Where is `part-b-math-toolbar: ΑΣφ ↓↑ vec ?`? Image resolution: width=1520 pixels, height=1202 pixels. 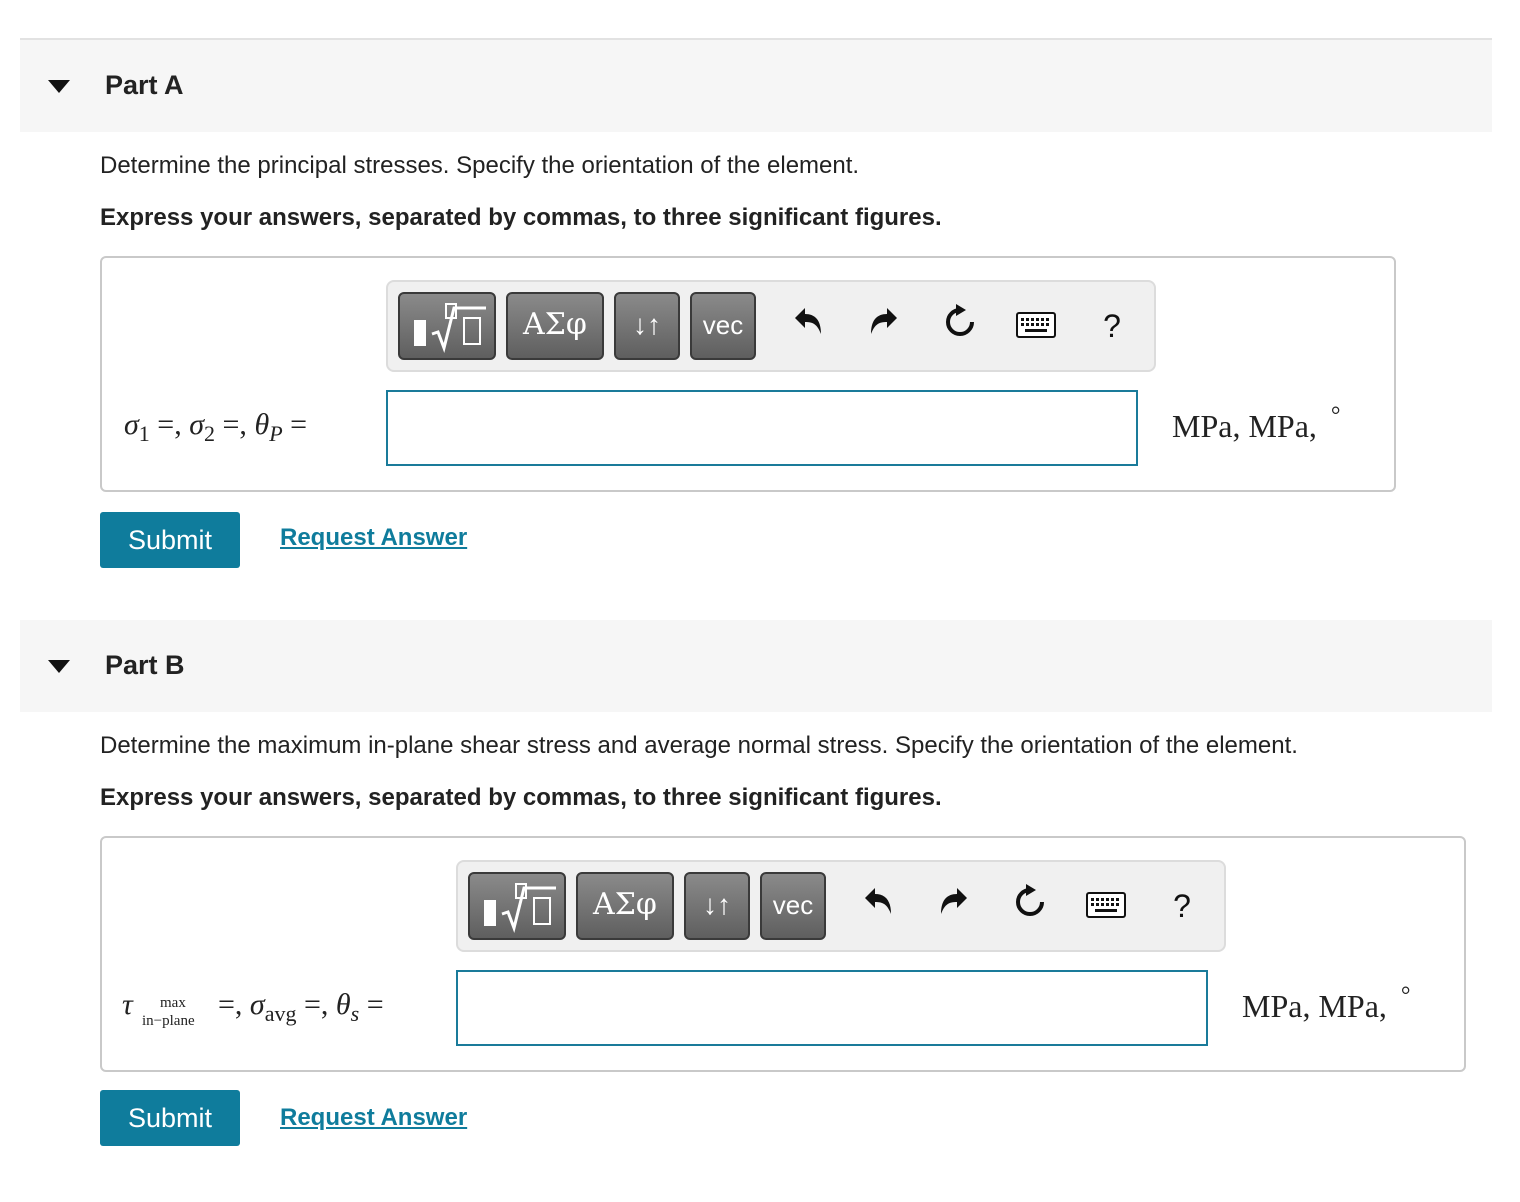
part-b-math-toolbar: ΑΣφ ↓↑ vec ? is located at coordinates (841, 906).